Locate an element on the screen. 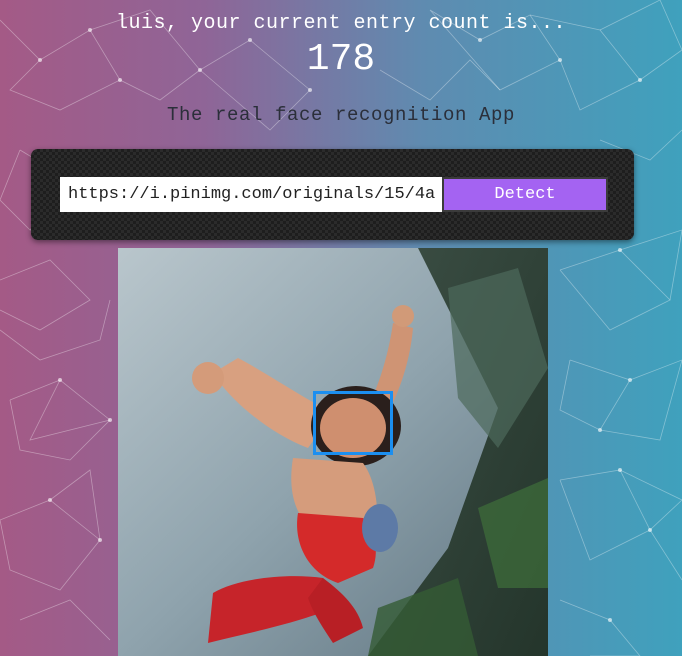 The image size is (682, 656). image-url-input: https://i.pinimg.com/originals/15/4a is located at coordinates (251, 194).